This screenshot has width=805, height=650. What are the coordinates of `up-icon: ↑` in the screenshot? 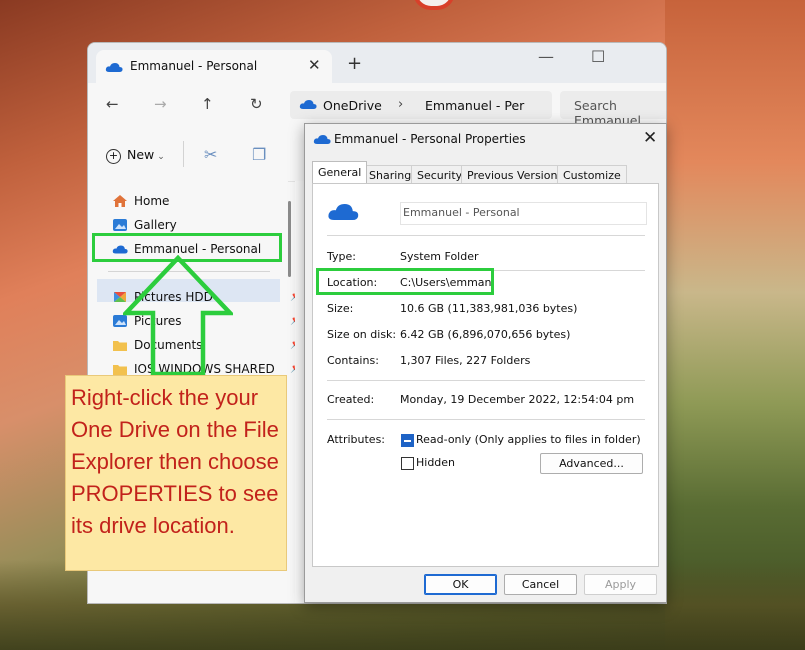 It's located at (207, 104).